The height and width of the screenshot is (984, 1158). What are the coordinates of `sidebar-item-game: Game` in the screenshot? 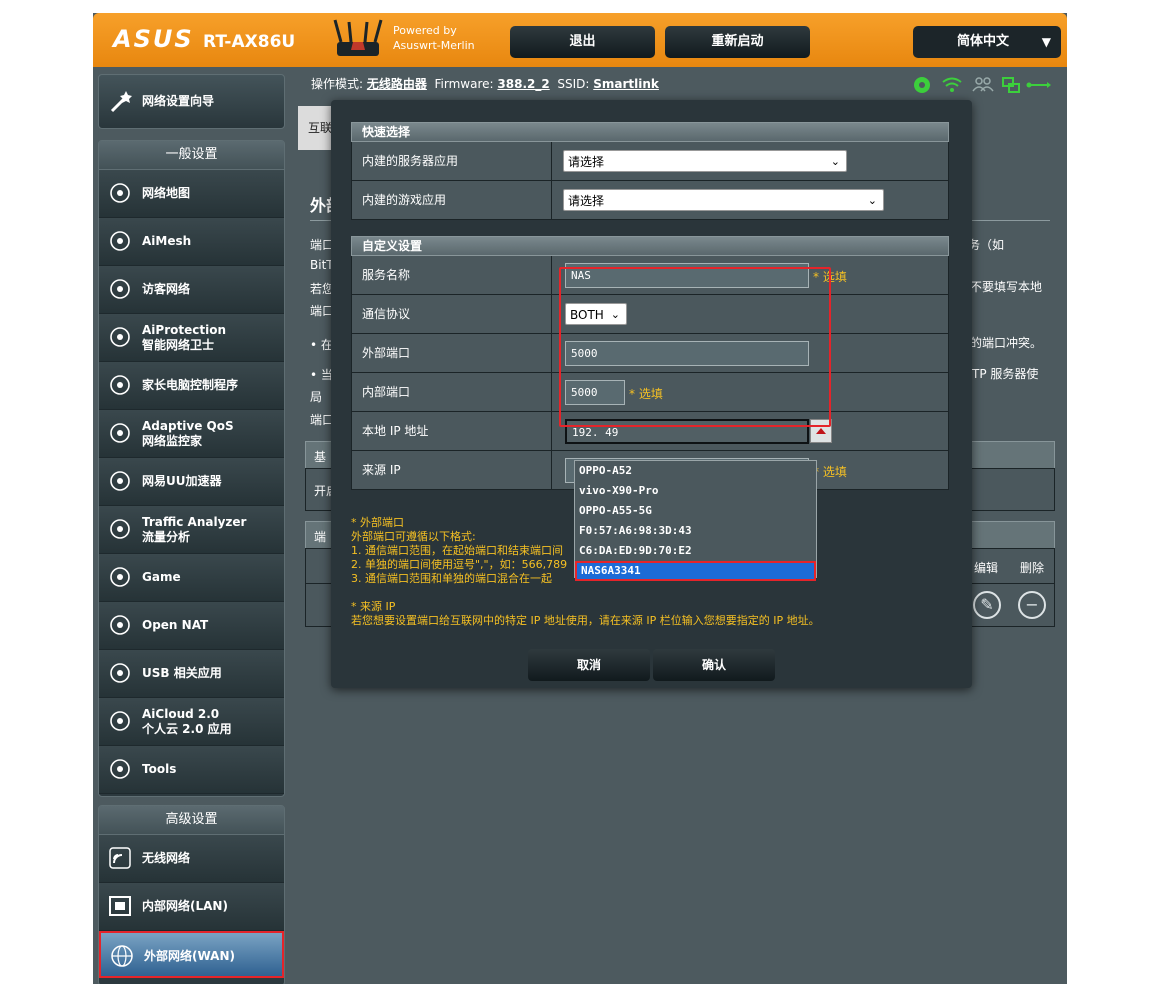 It's located at (191, 578).